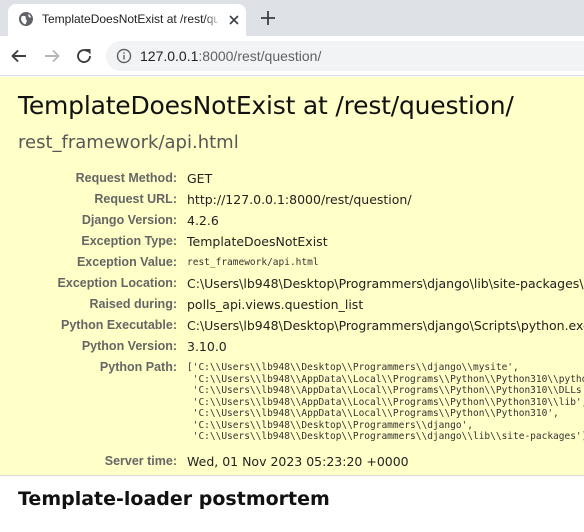  Describe the element at coordinates (203, 220) in the screenshot. I see `meta-value: 4.2.6` at that location.